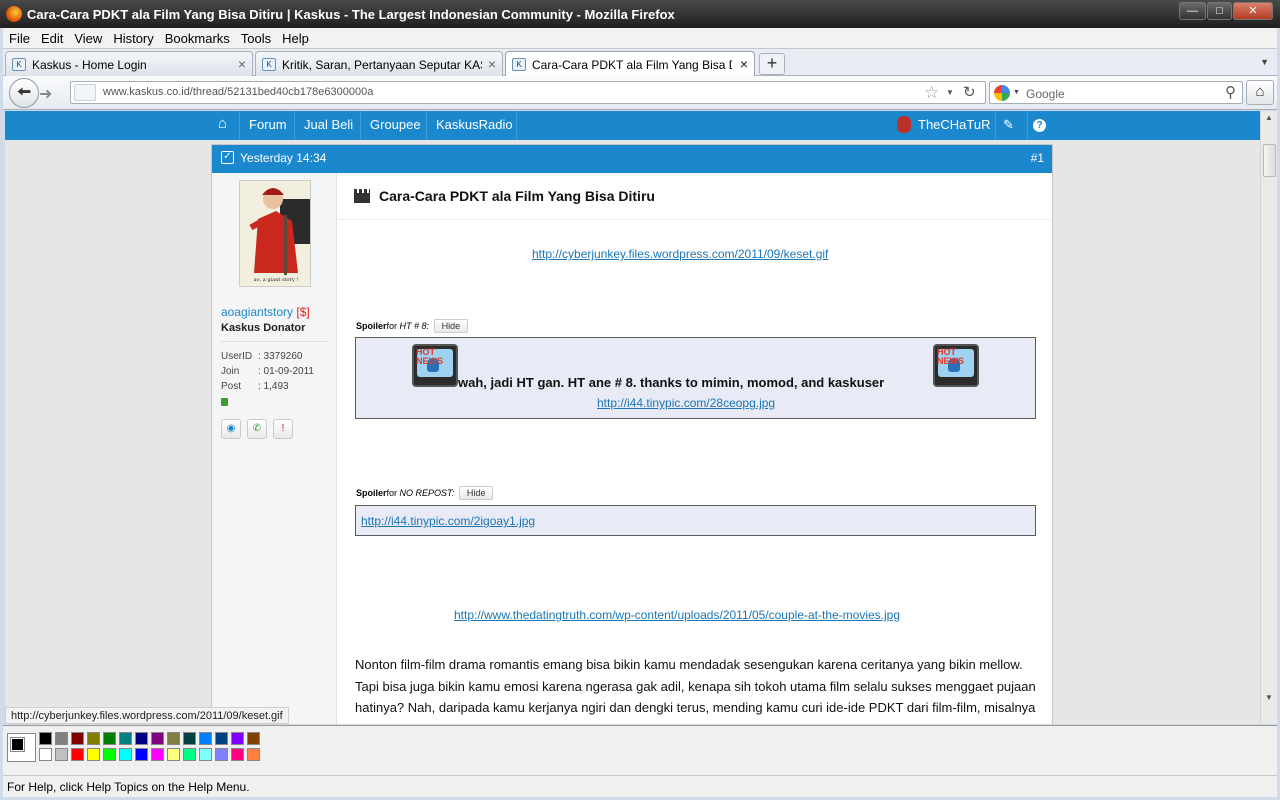  I want to click on user-avatar-image: ao, a giant story !, so click(275, 233).